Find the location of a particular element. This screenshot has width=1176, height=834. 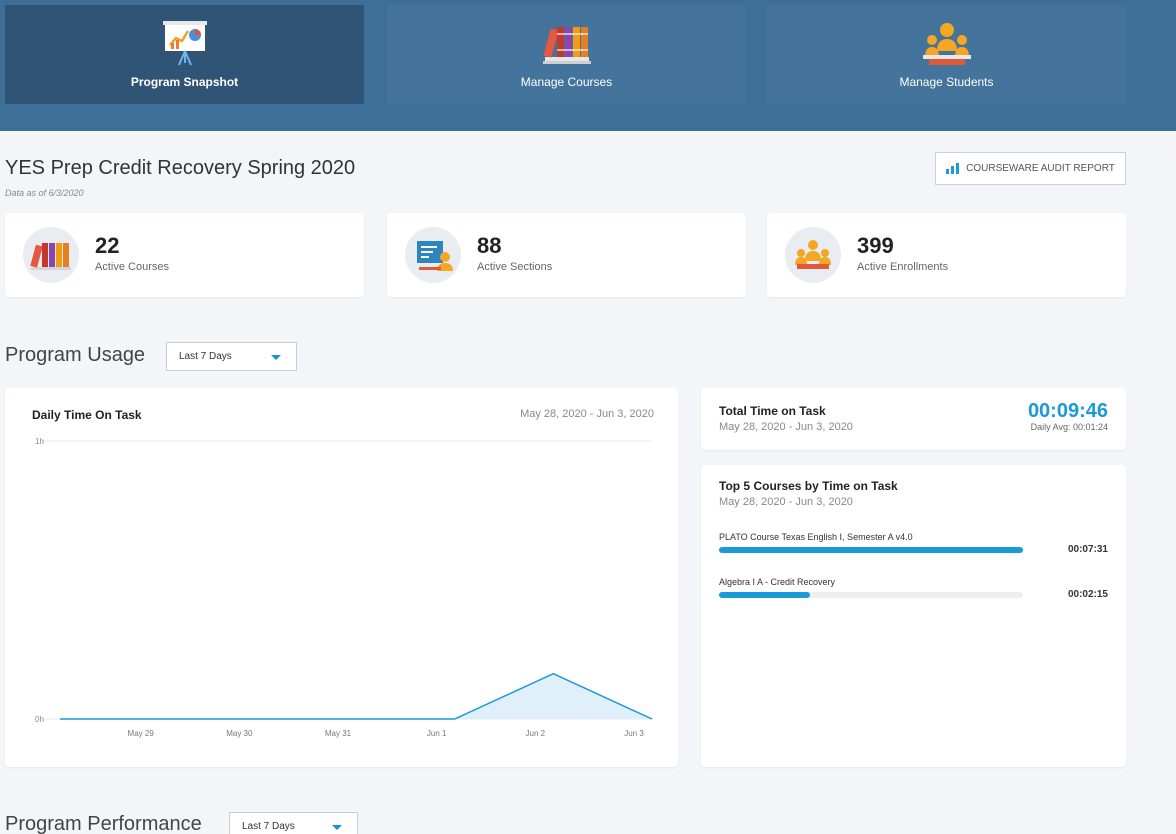

stat-value: 399 is located at coordinates (875, 245).